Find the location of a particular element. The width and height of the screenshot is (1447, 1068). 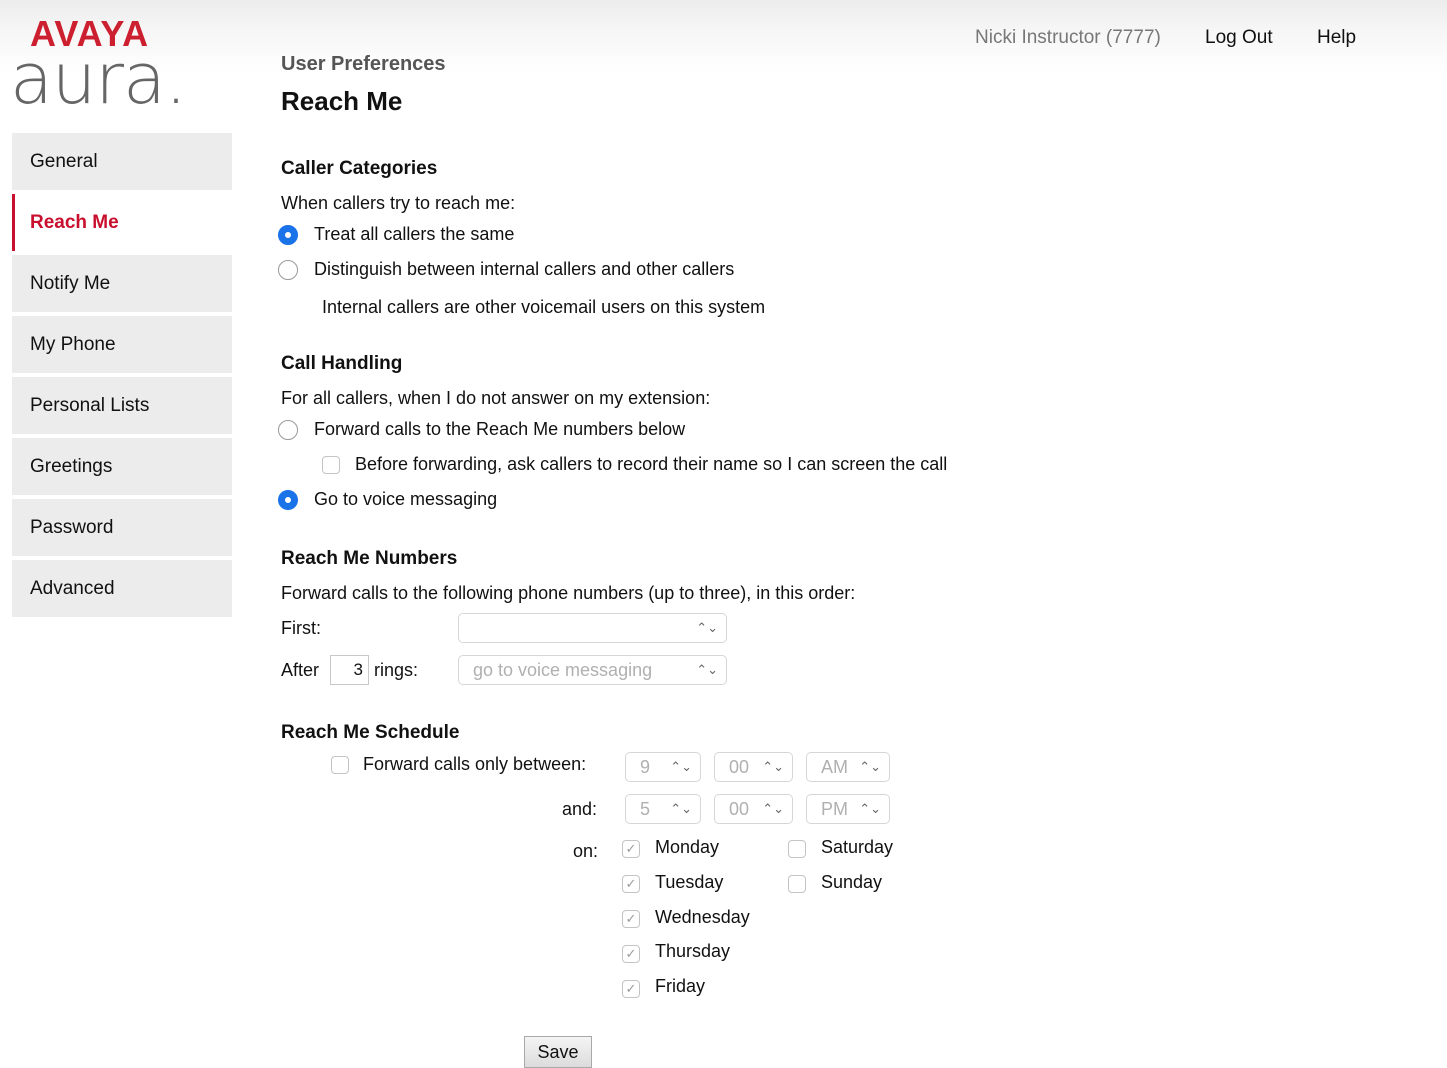

sidebar-item-advanced: Advanced is located at coordinates (122, 588).